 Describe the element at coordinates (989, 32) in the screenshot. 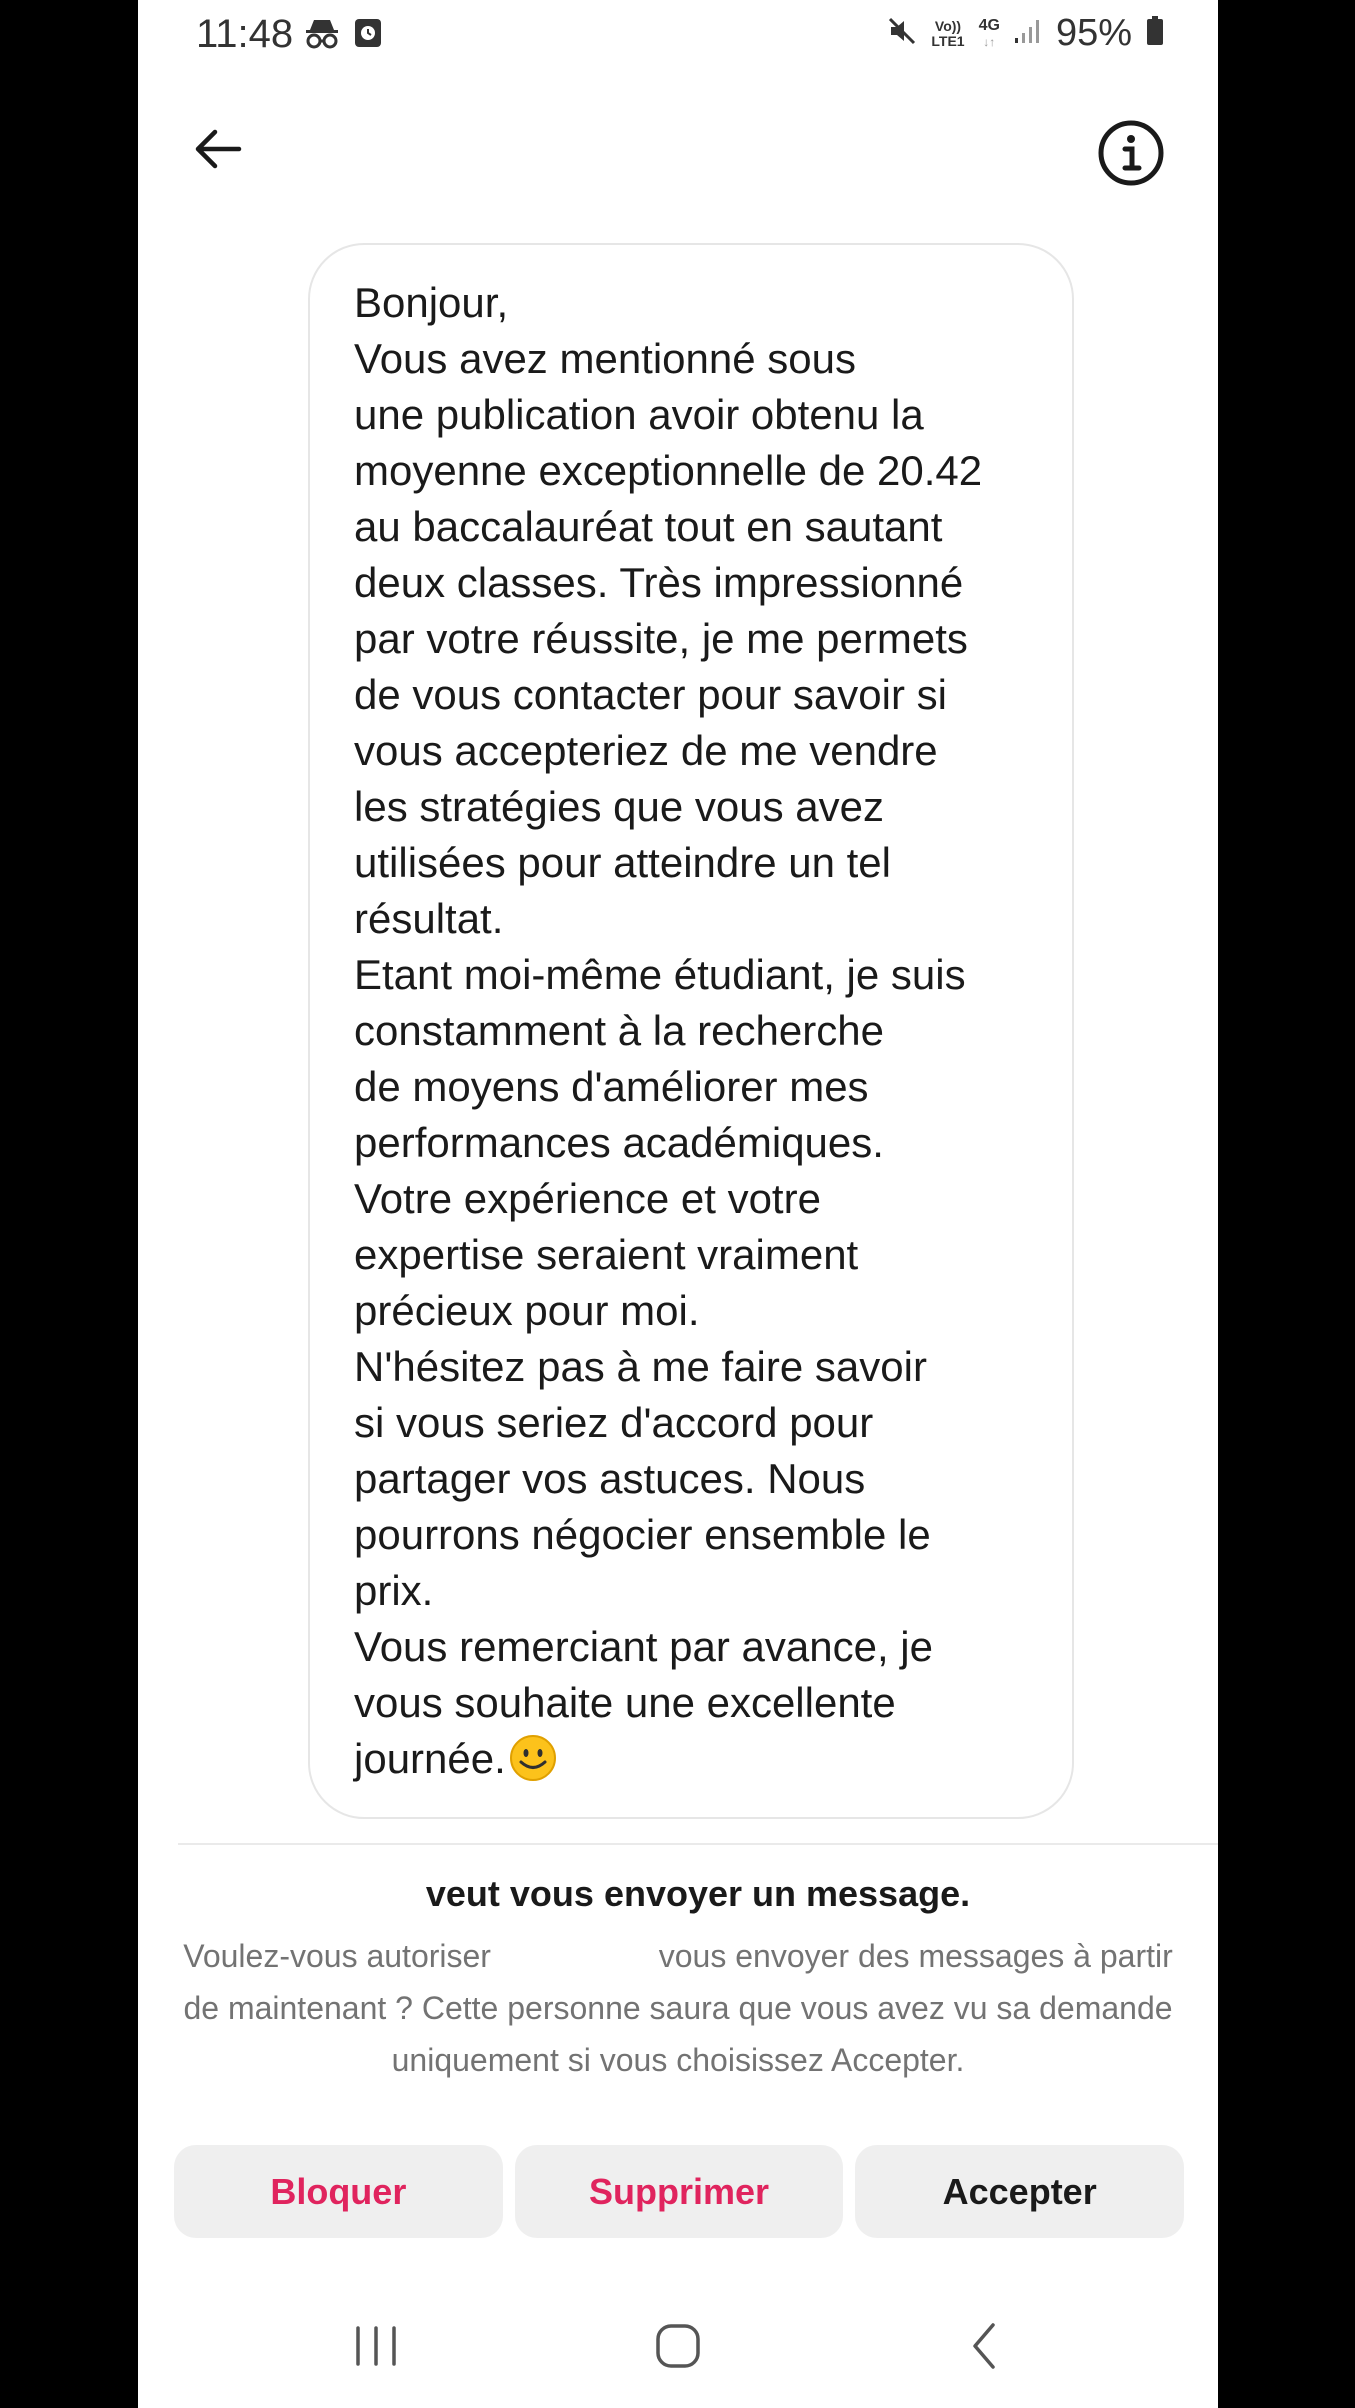

I see `network-type-icon: 4G ↓↑` at that location.